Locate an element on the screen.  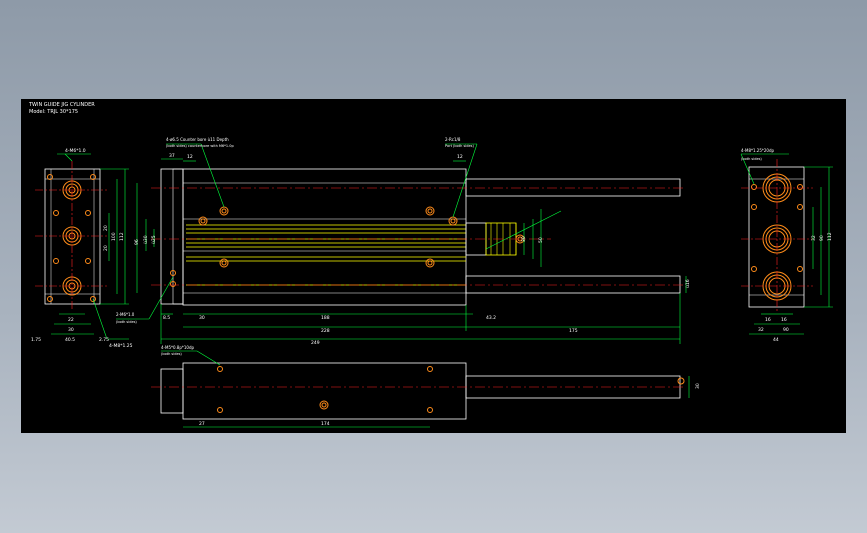
note-bottom-holes-left: 2-M6*1.0 is located at coordinates (125, 314).